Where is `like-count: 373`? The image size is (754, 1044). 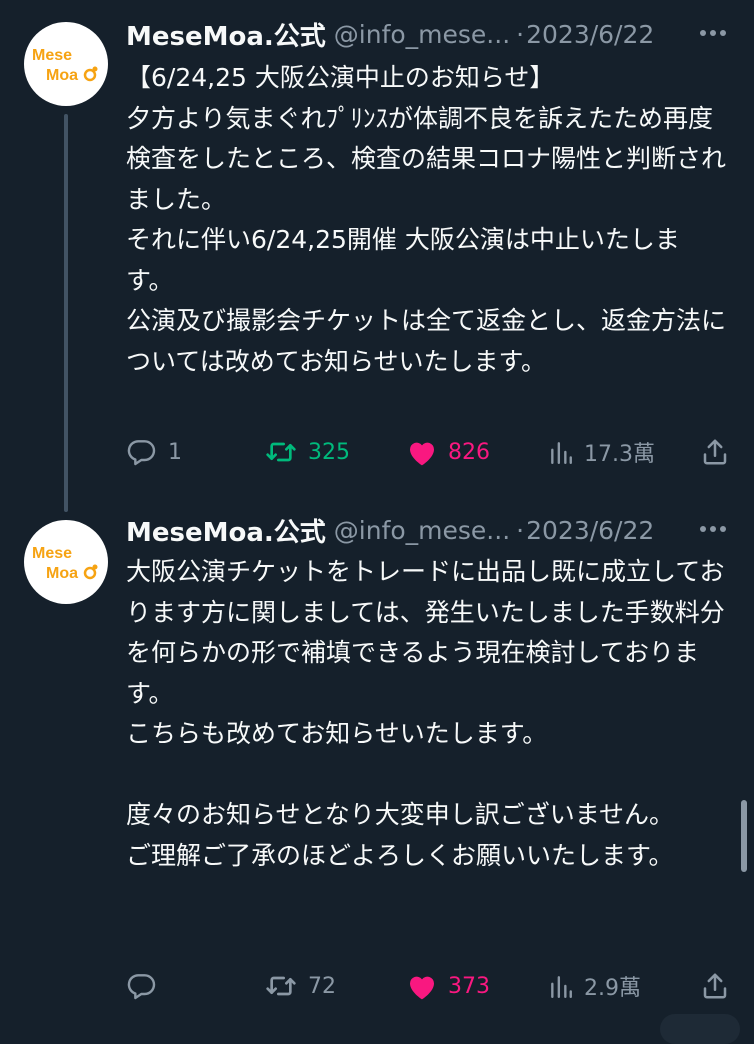 like-count: 373 is located at coordinates (469, 986).